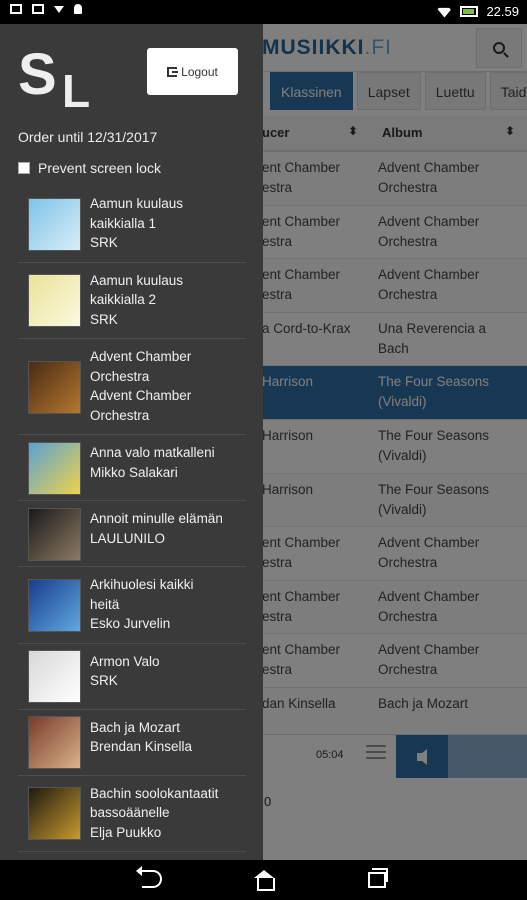 This screenshot has height=900, width=527. I want to click on album-info: Annoit minulle elämän LAULUNILO, so click(165, 528).